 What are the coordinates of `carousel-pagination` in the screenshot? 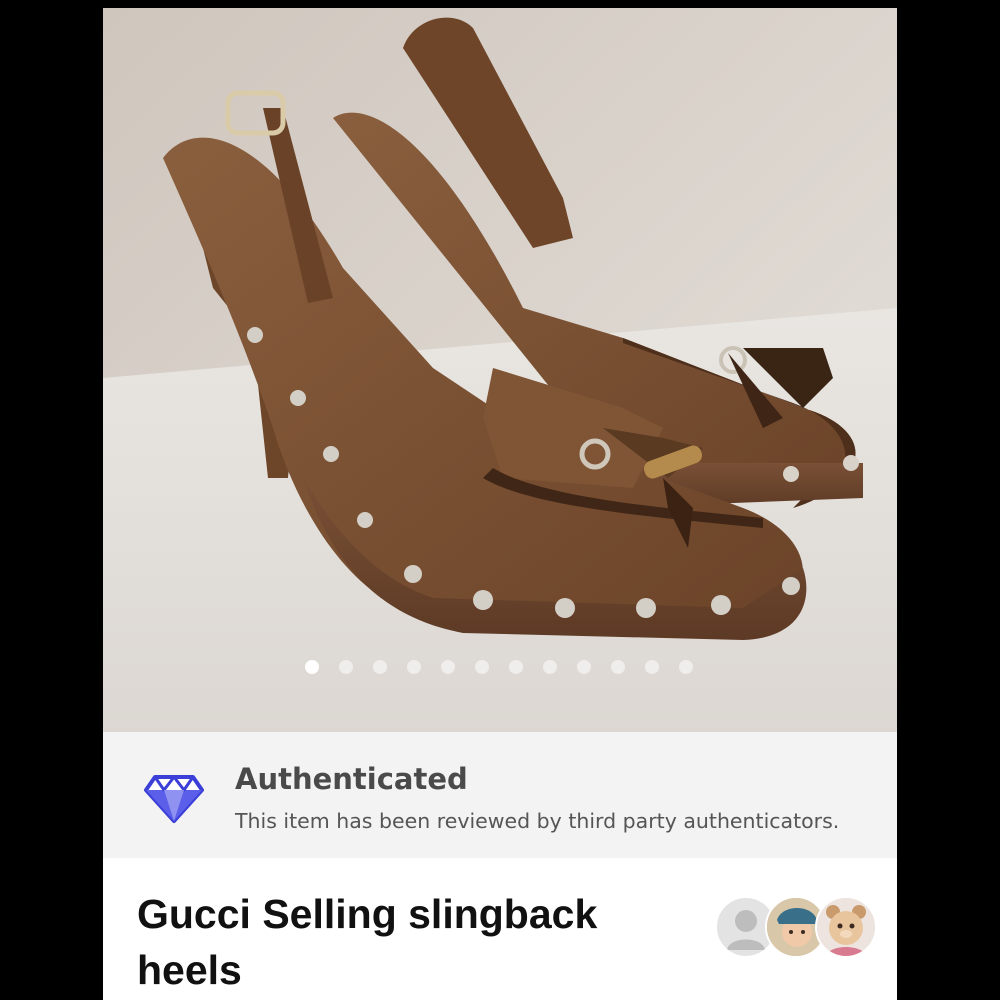 It's located at (499, 667).